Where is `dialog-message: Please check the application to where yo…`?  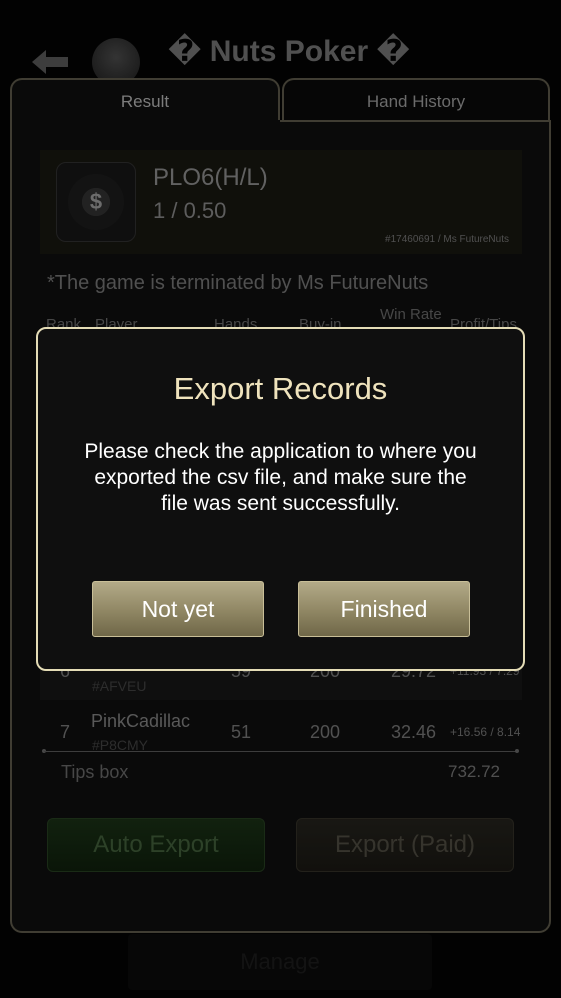
dialog-message: Please check the application to where yo… is located at coordinates (280, 477).